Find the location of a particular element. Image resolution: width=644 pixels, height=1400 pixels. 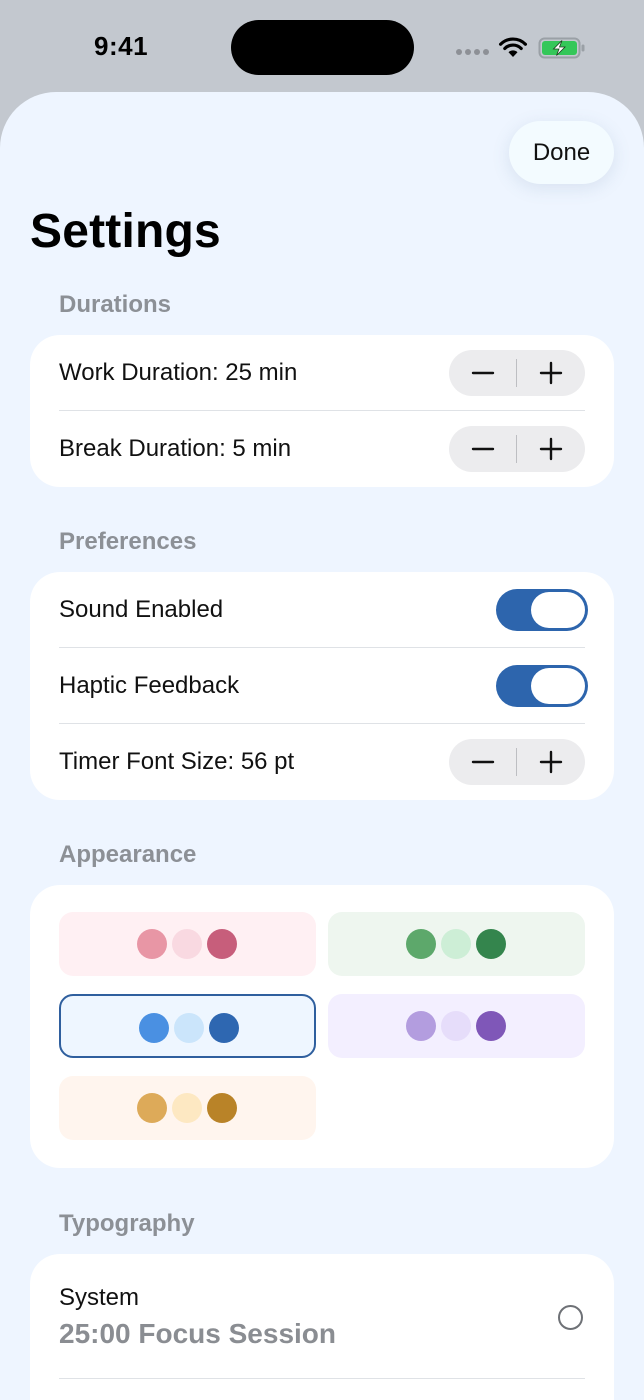

cellular-signal-icon is located at coordinates (473, 53).